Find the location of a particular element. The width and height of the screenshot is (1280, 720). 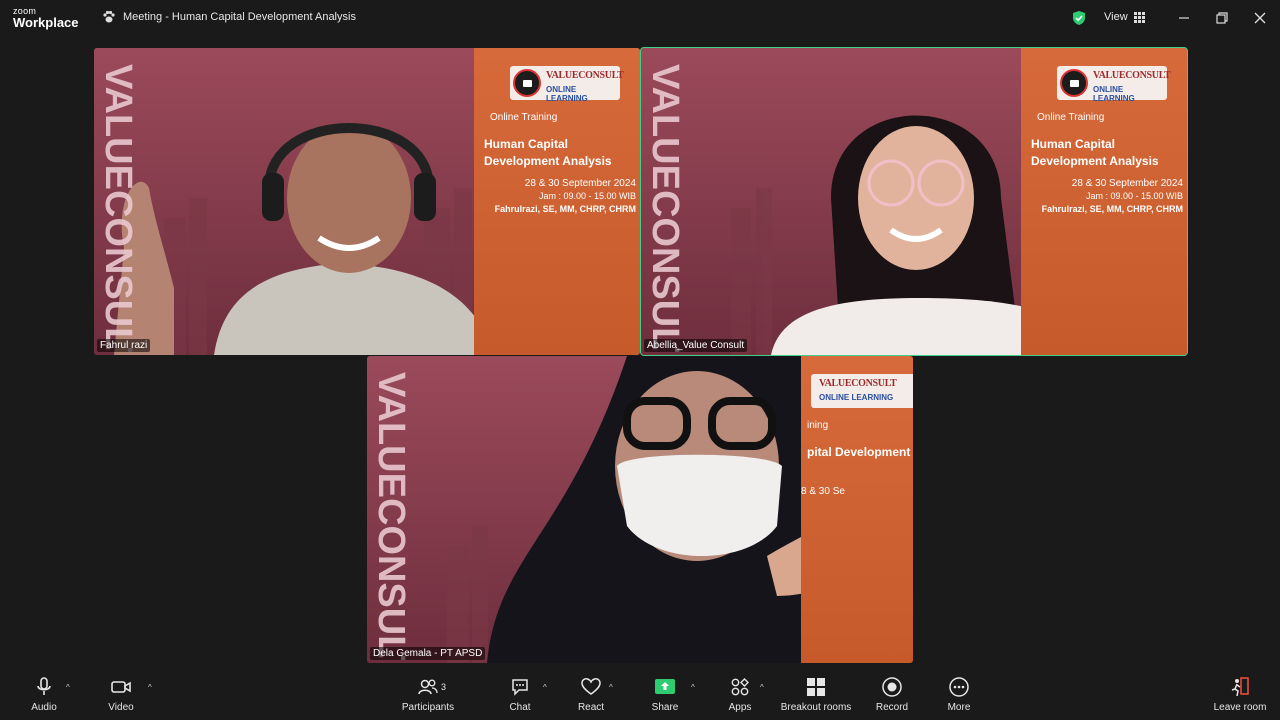

audio-button: Audio is located at coordinates (44, 696).